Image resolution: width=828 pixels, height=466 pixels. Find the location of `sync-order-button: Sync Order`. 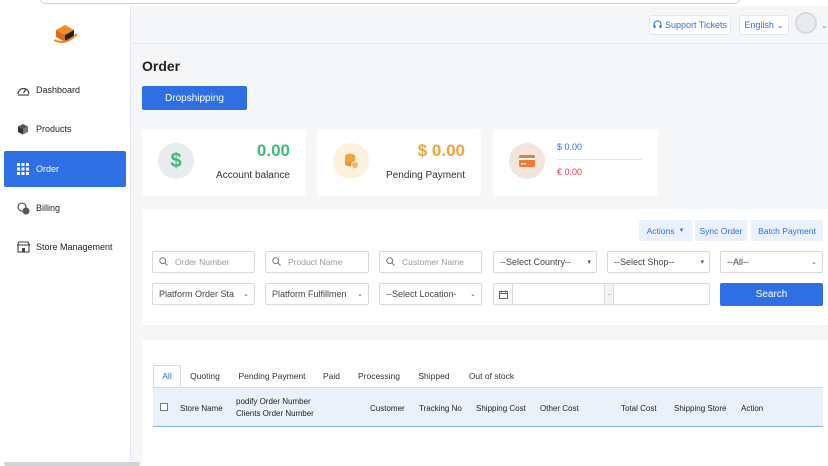

sync-order-button: Sync Order is located at coordinates (721, 230).